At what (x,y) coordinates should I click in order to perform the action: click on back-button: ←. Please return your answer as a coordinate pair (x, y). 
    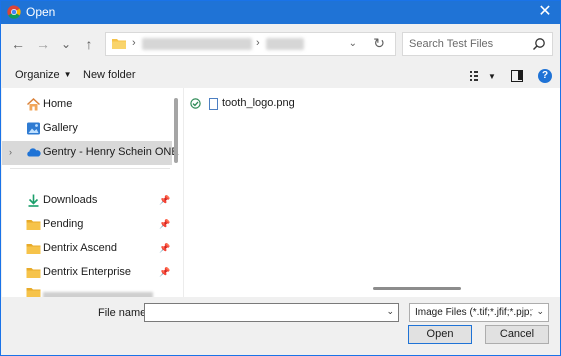
    Looking at the image, I should click on (18, 44).